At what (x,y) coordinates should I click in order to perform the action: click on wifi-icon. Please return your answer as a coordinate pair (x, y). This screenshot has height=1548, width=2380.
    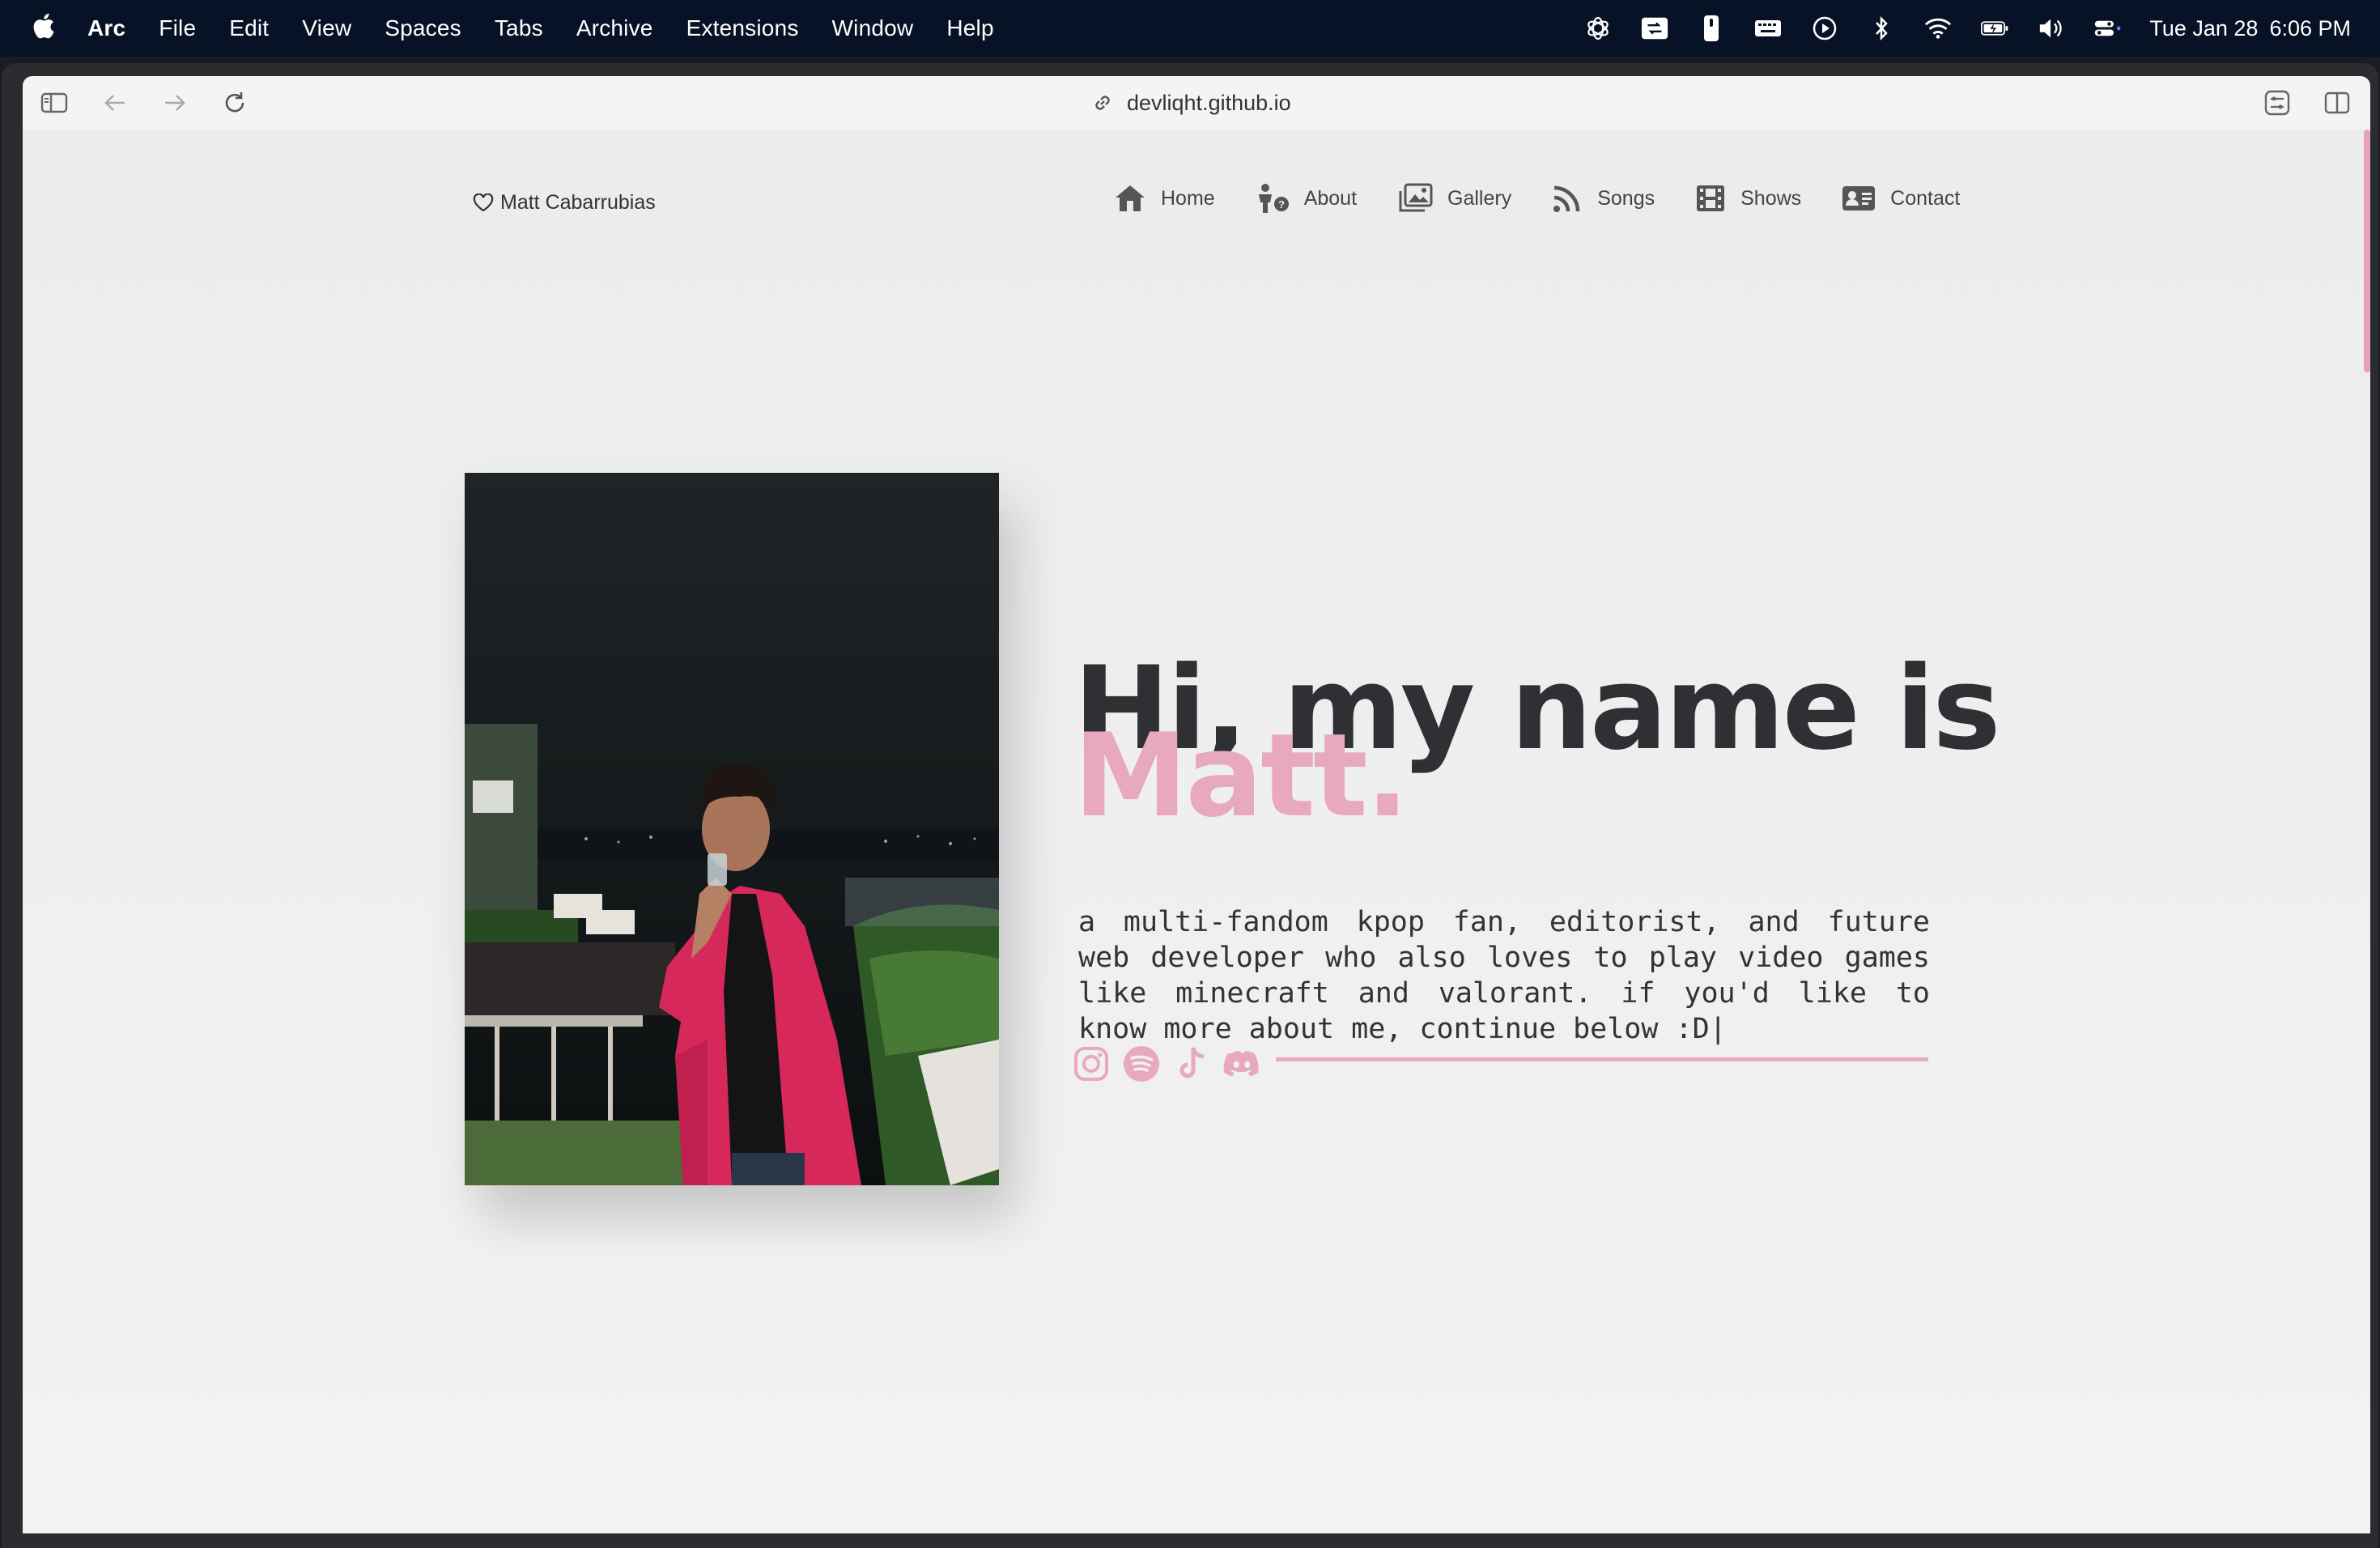
    Looking at the image, I should click on (1938, 29).